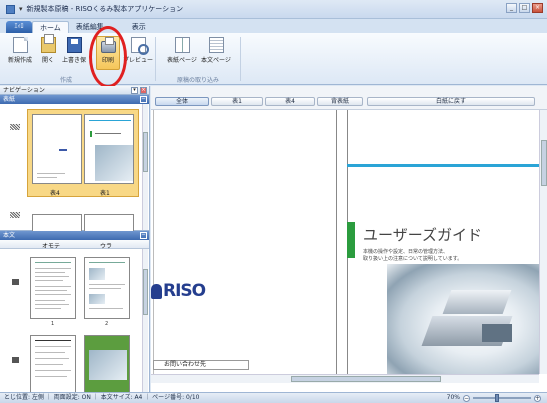 The image size is (547, 403). Describe the element at coordinates (21, 9) in the screenshot. I see `quick-access-dropdown: ▾` at that location.